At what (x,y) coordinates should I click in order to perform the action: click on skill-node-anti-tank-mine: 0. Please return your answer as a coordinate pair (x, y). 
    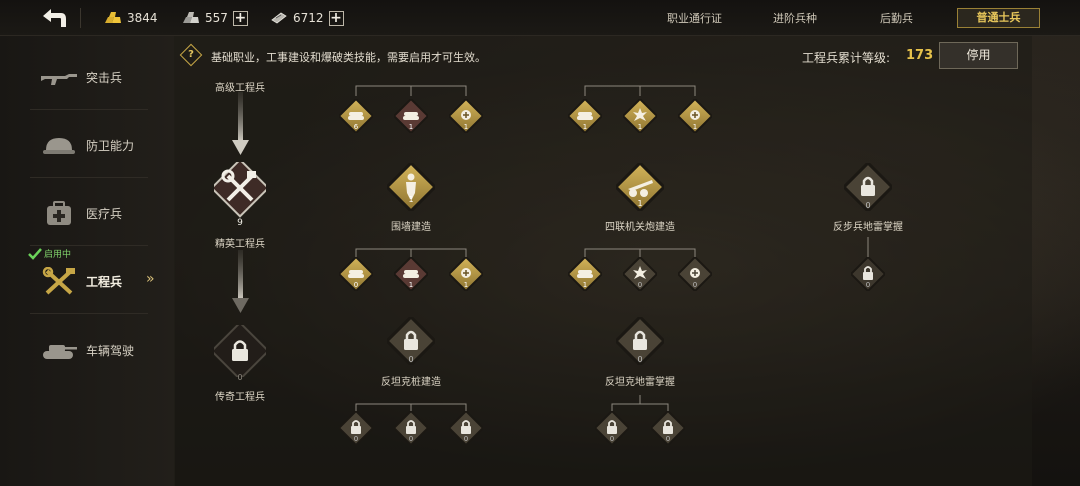
    Looking at the image, I should click on (640, 341).